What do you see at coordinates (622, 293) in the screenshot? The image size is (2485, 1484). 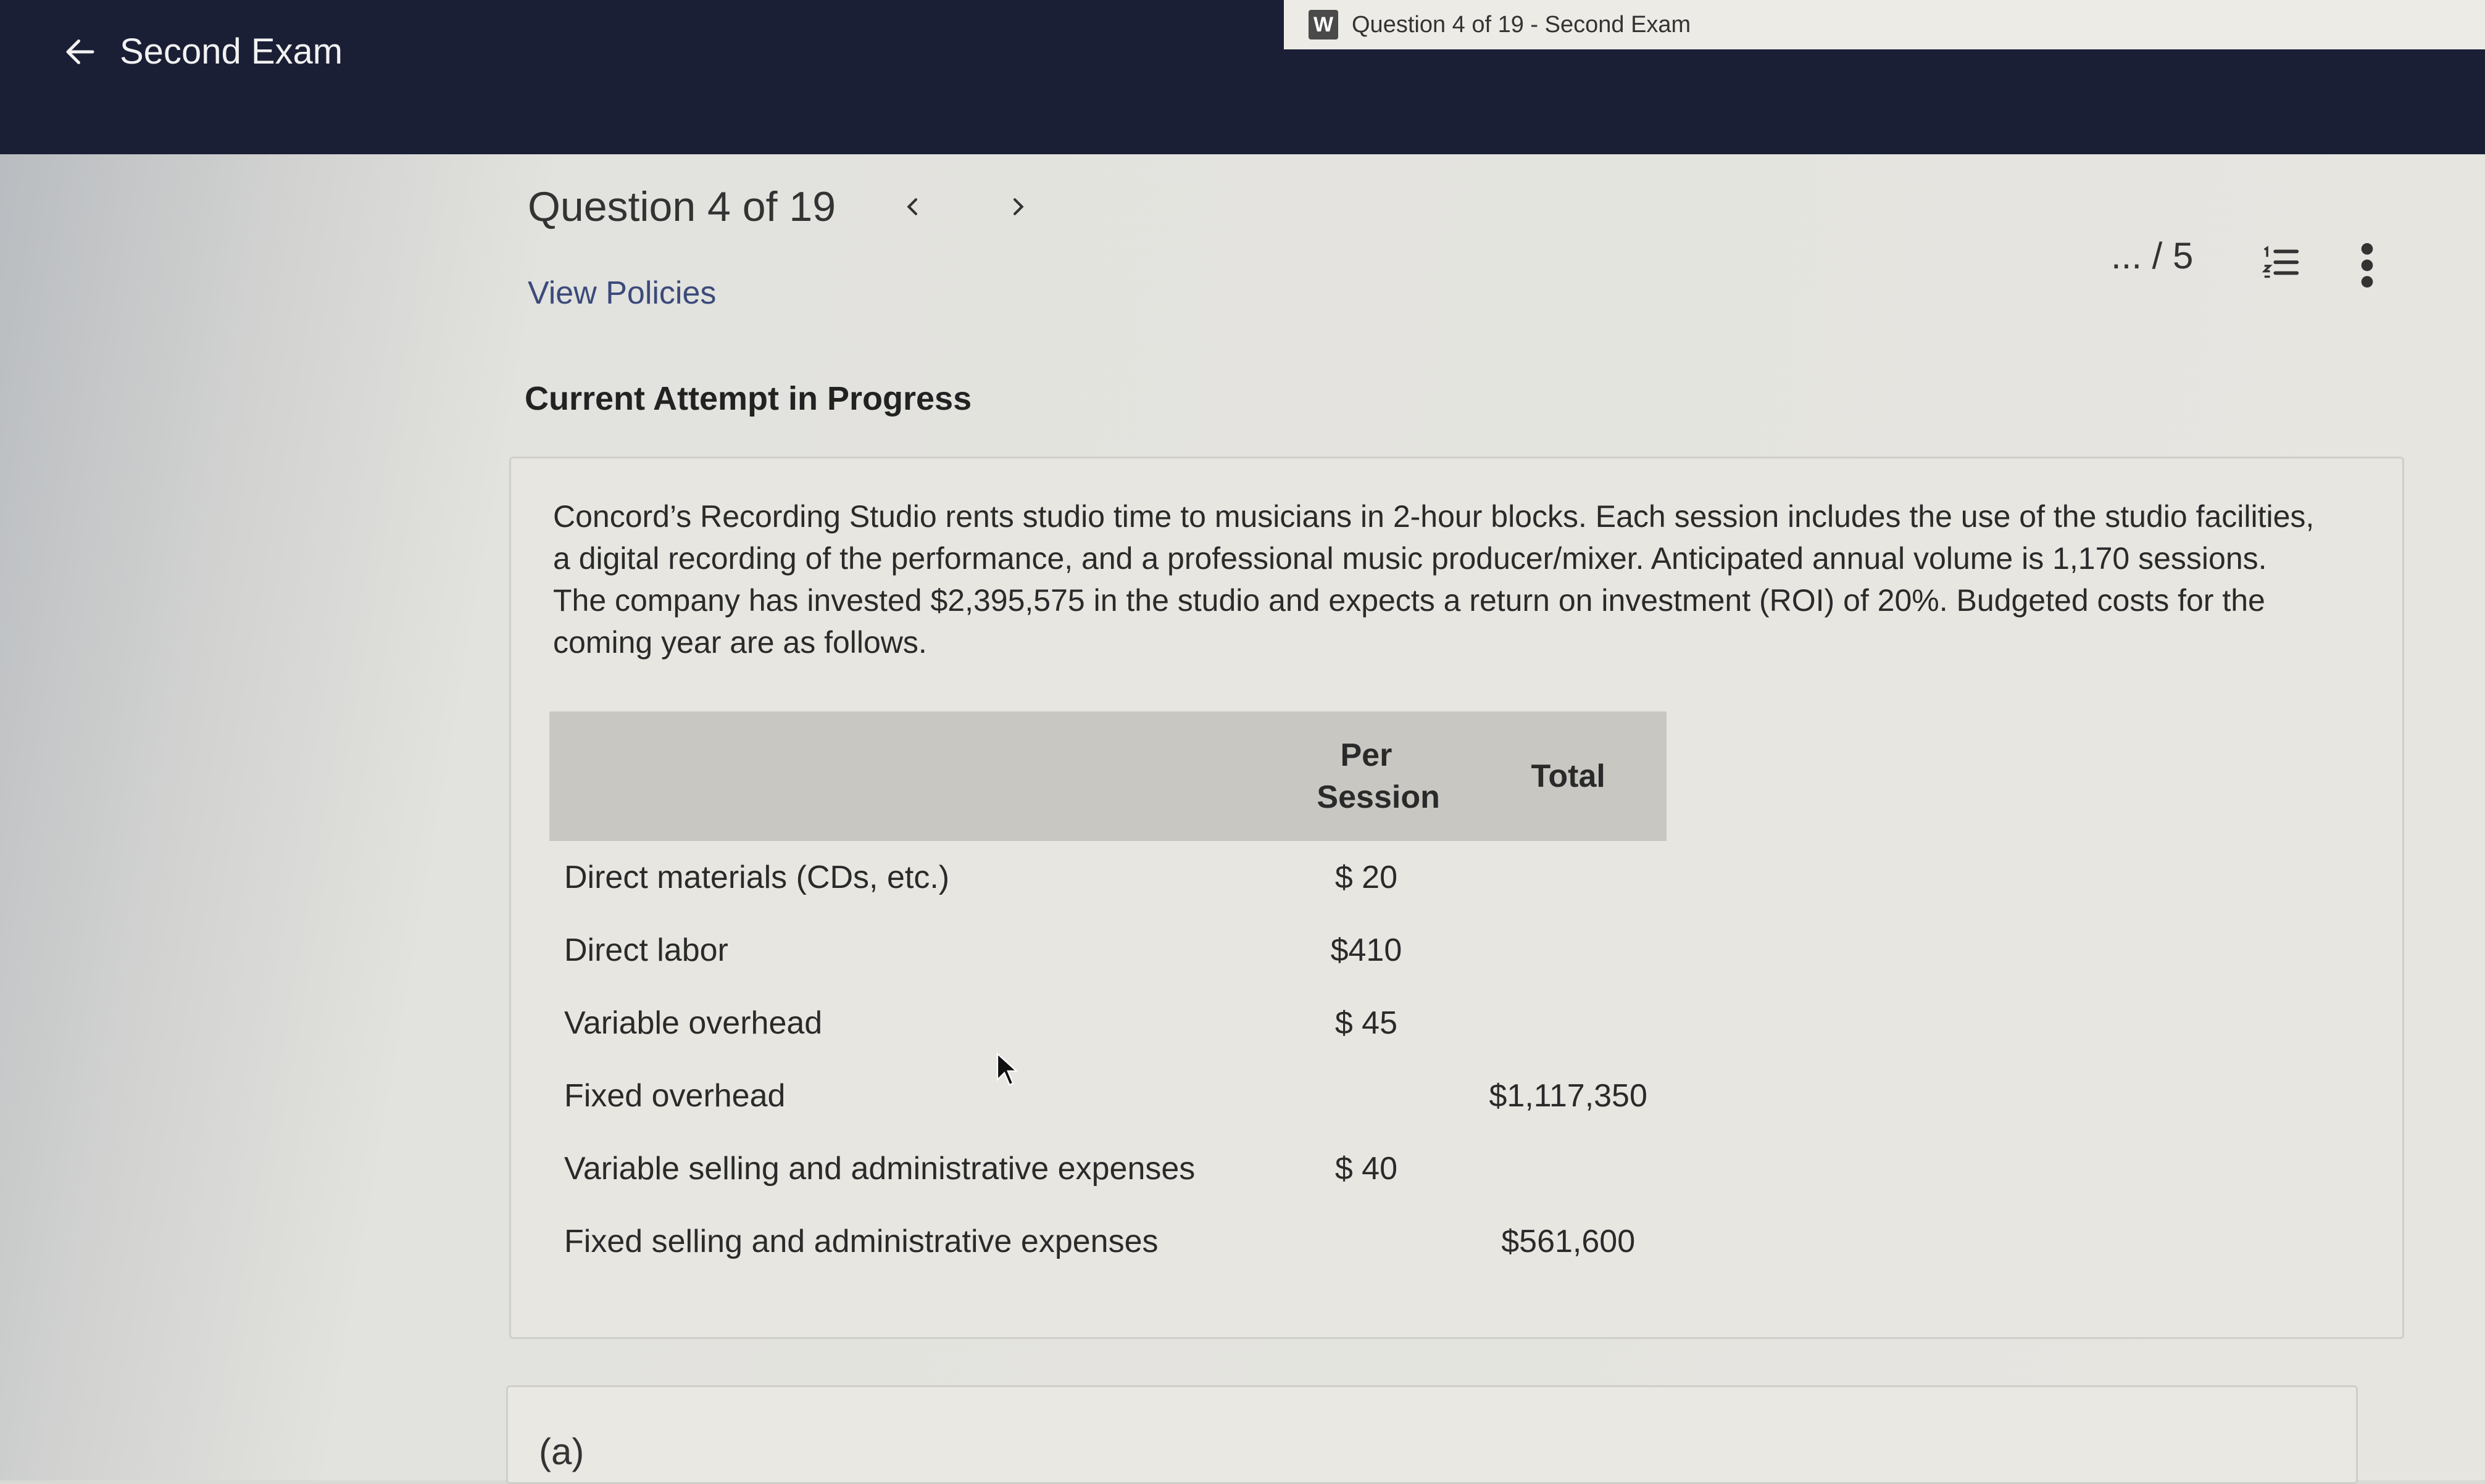 I see `view-policies-link: View Policies` at bounding box center [622, 293].